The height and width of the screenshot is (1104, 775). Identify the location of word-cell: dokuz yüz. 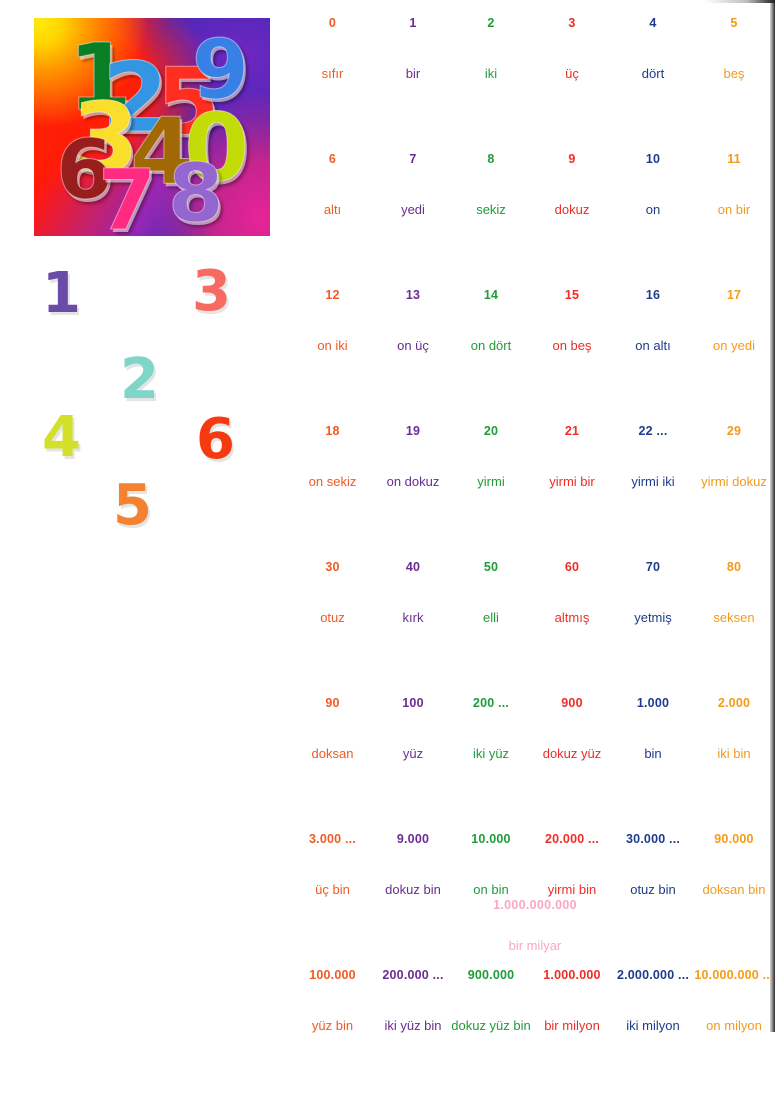
(572, 753).